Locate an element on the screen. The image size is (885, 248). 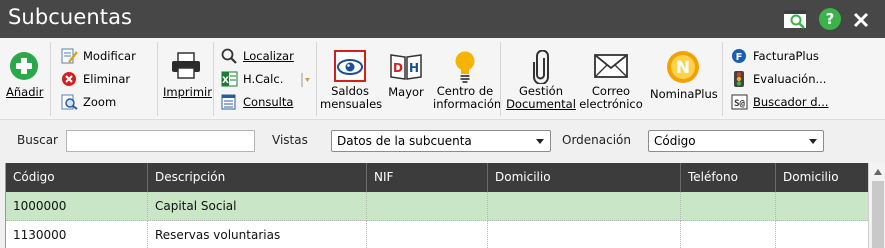
svg-text: S@ is located at coordinates (739, 104).